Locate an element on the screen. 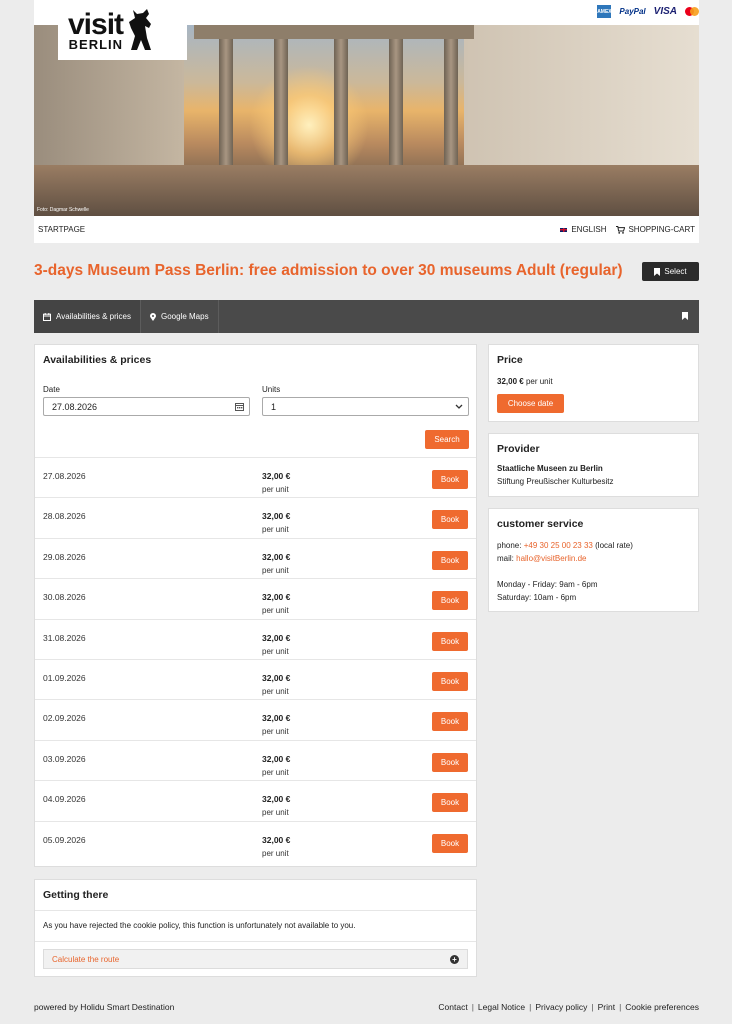 The image size is (732, 1024). hours-saturday: Saturday: 10am - 6pm is located at coordinates (537, 597).